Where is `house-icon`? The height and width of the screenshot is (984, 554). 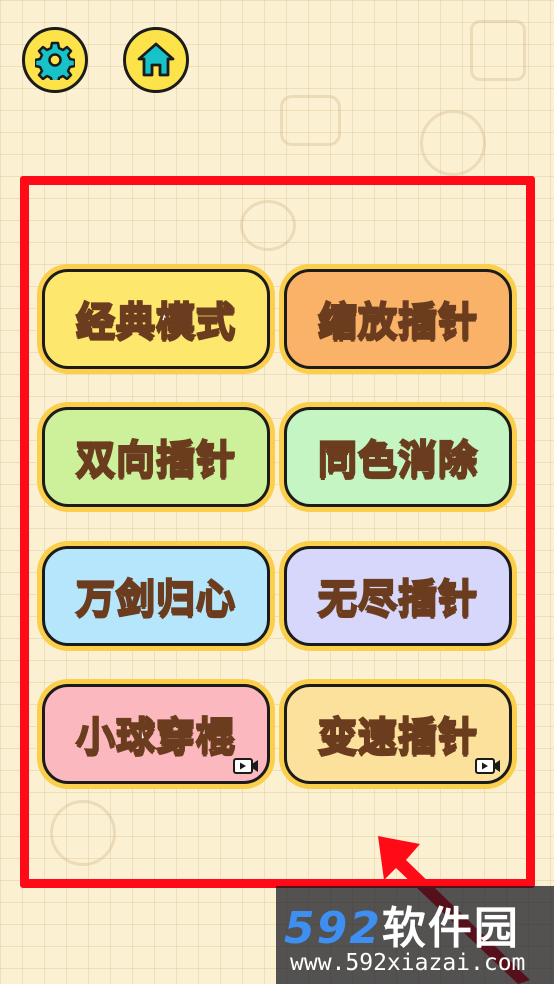
house-icon is located at coordinates (156, 59).